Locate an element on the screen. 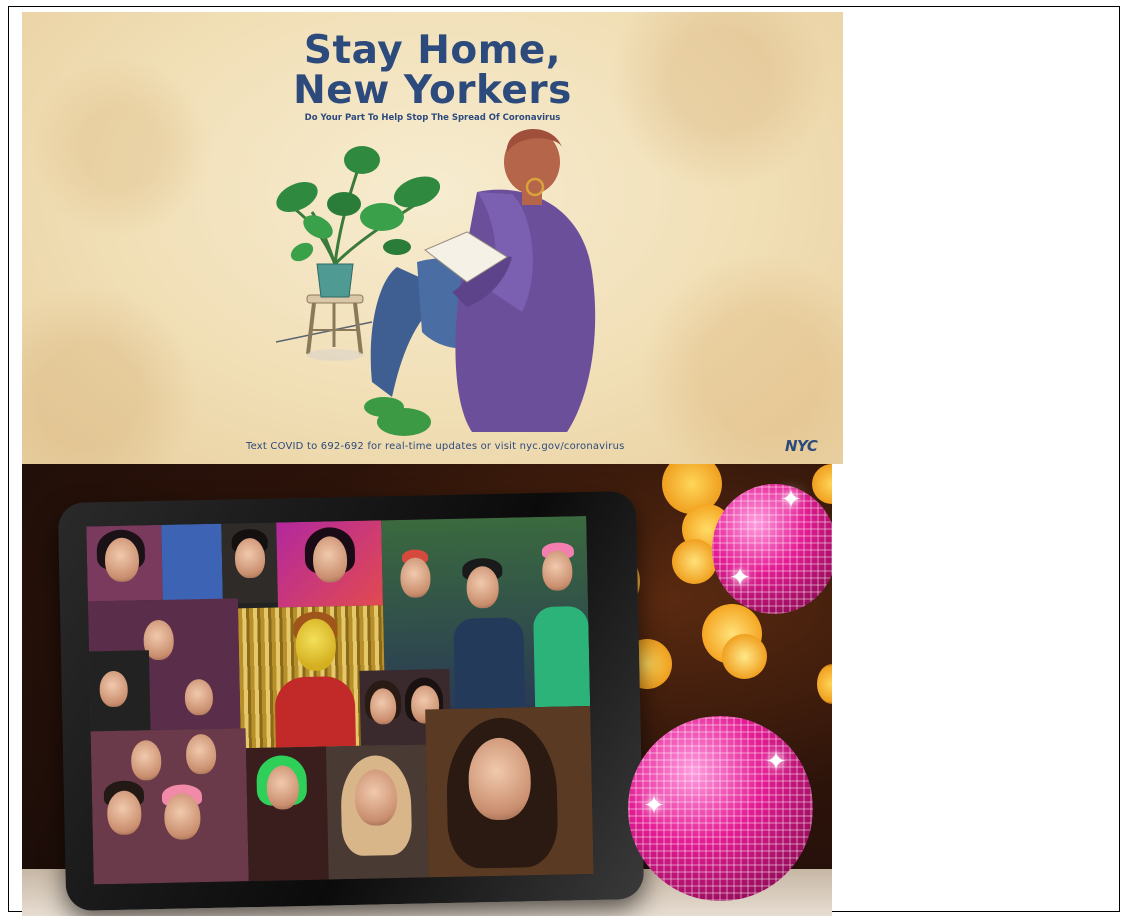 The height and width of the screenshot is (918, 1128). reading-person-icon is located at coordinates (480, 282).